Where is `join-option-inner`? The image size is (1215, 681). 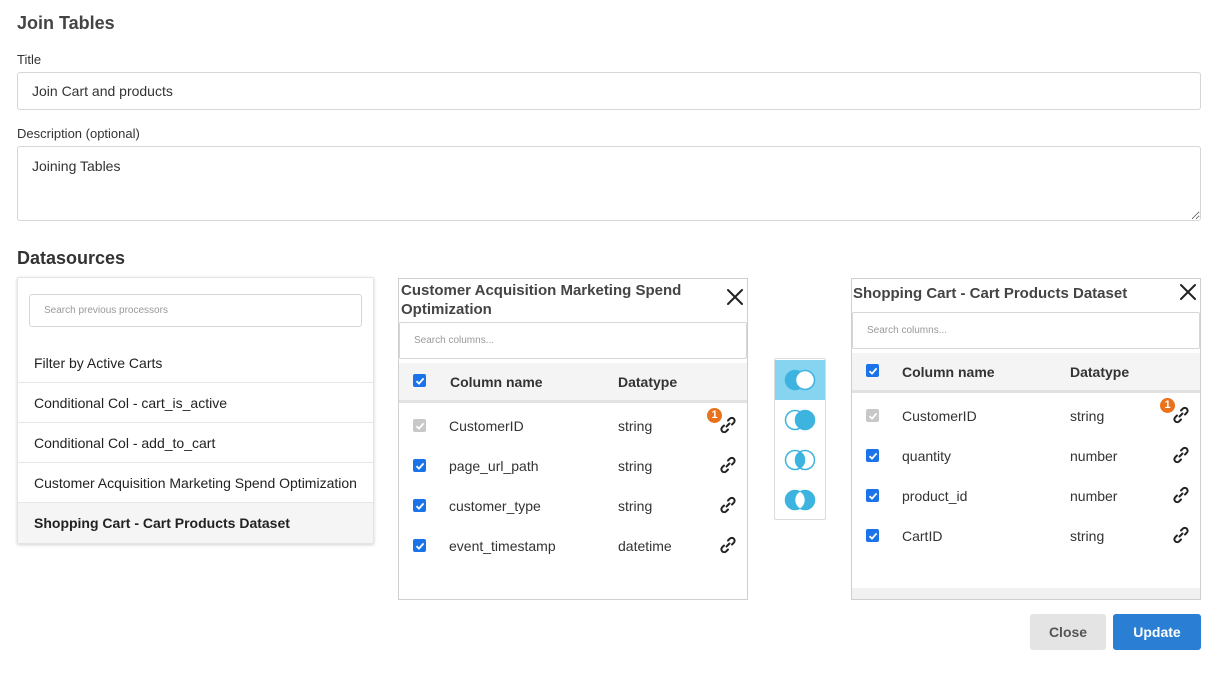
join-option-inner is located at coordinates (800, 460).